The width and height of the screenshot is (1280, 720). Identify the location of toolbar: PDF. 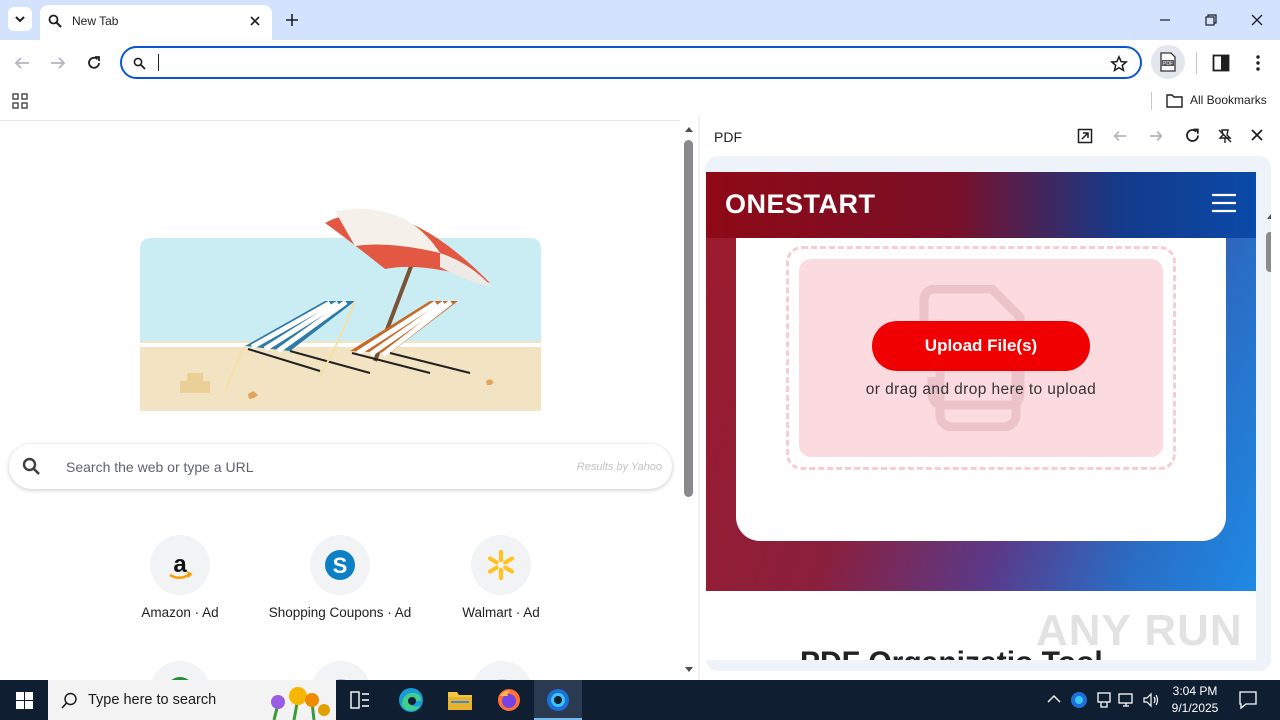
(640, 63).